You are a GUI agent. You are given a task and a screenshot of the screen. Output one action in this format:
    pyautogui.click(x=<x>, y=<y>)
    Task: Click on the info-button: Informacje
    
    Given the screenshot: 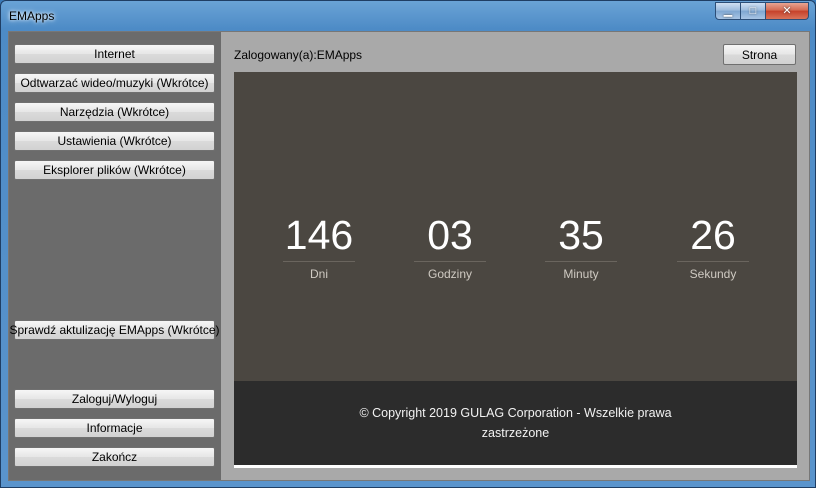 What is the action you would take?
    pyautogui.click(x=114, y=428)
    